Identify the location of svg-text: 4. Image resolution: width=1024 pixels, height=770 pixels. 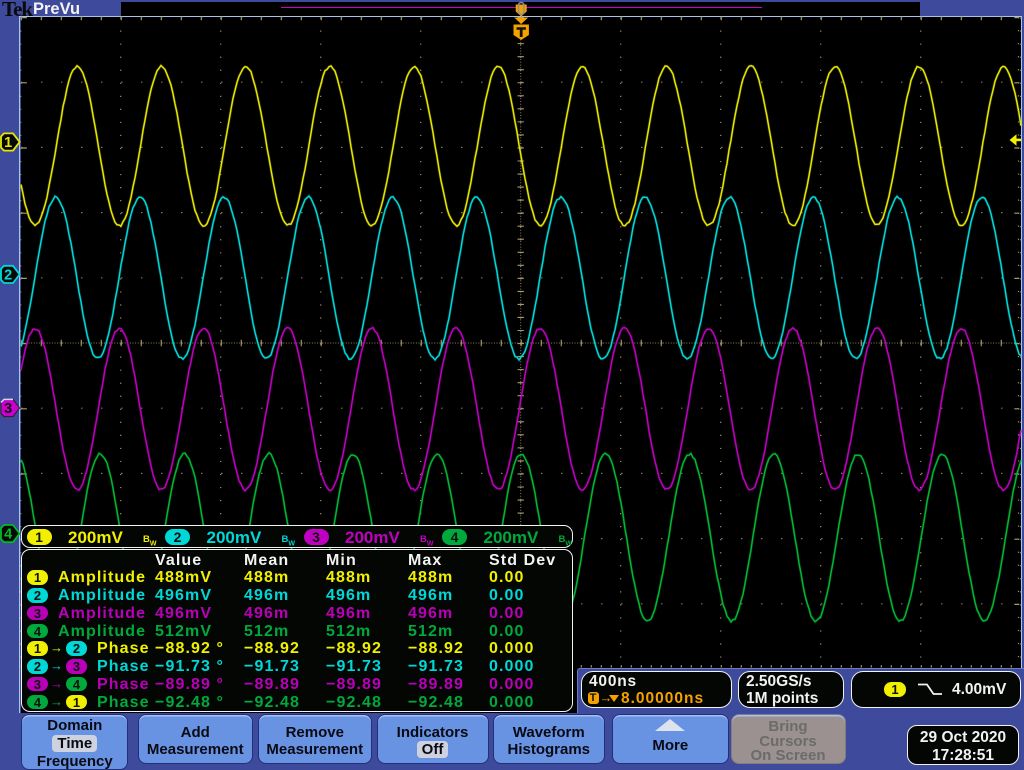
(8, 535).